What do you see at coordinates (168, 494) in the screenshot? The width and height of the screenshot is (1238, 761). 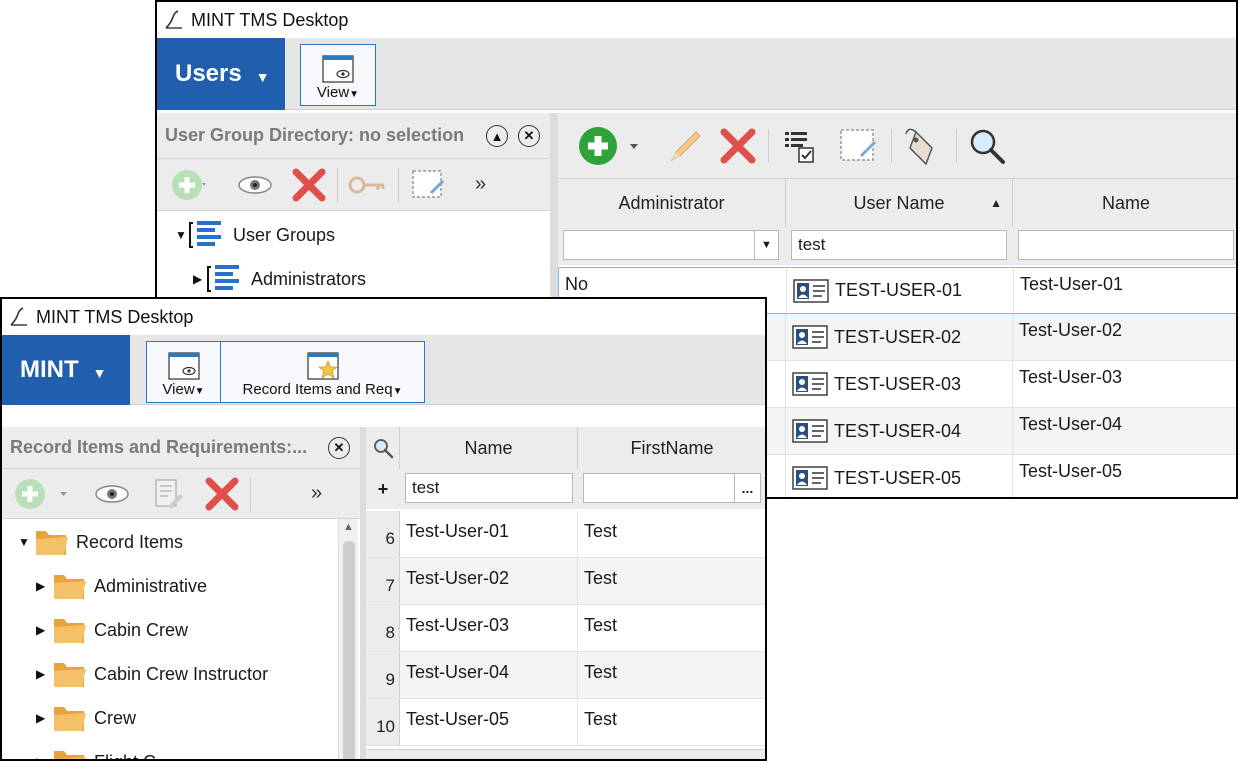 I see `edit-record-button` at bounding box center [168, 494].